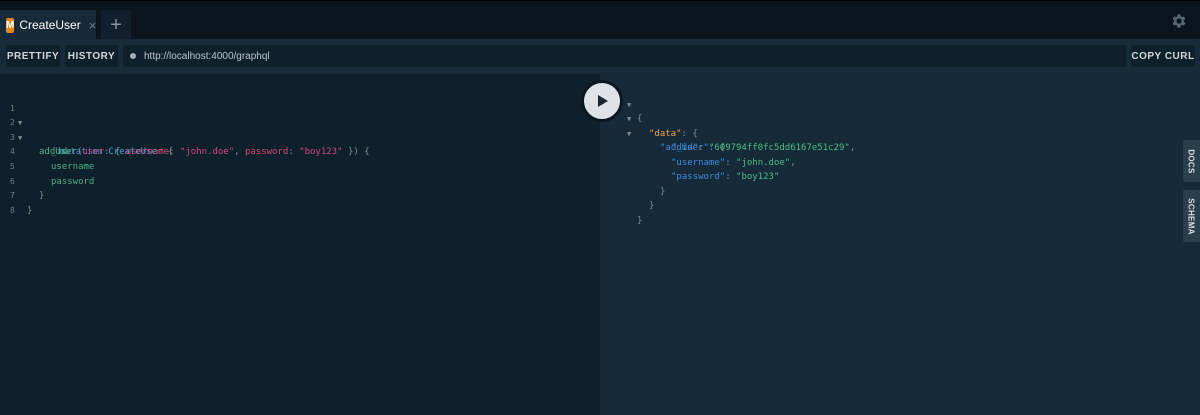  I want to click on play-icon, so click(603, 101).